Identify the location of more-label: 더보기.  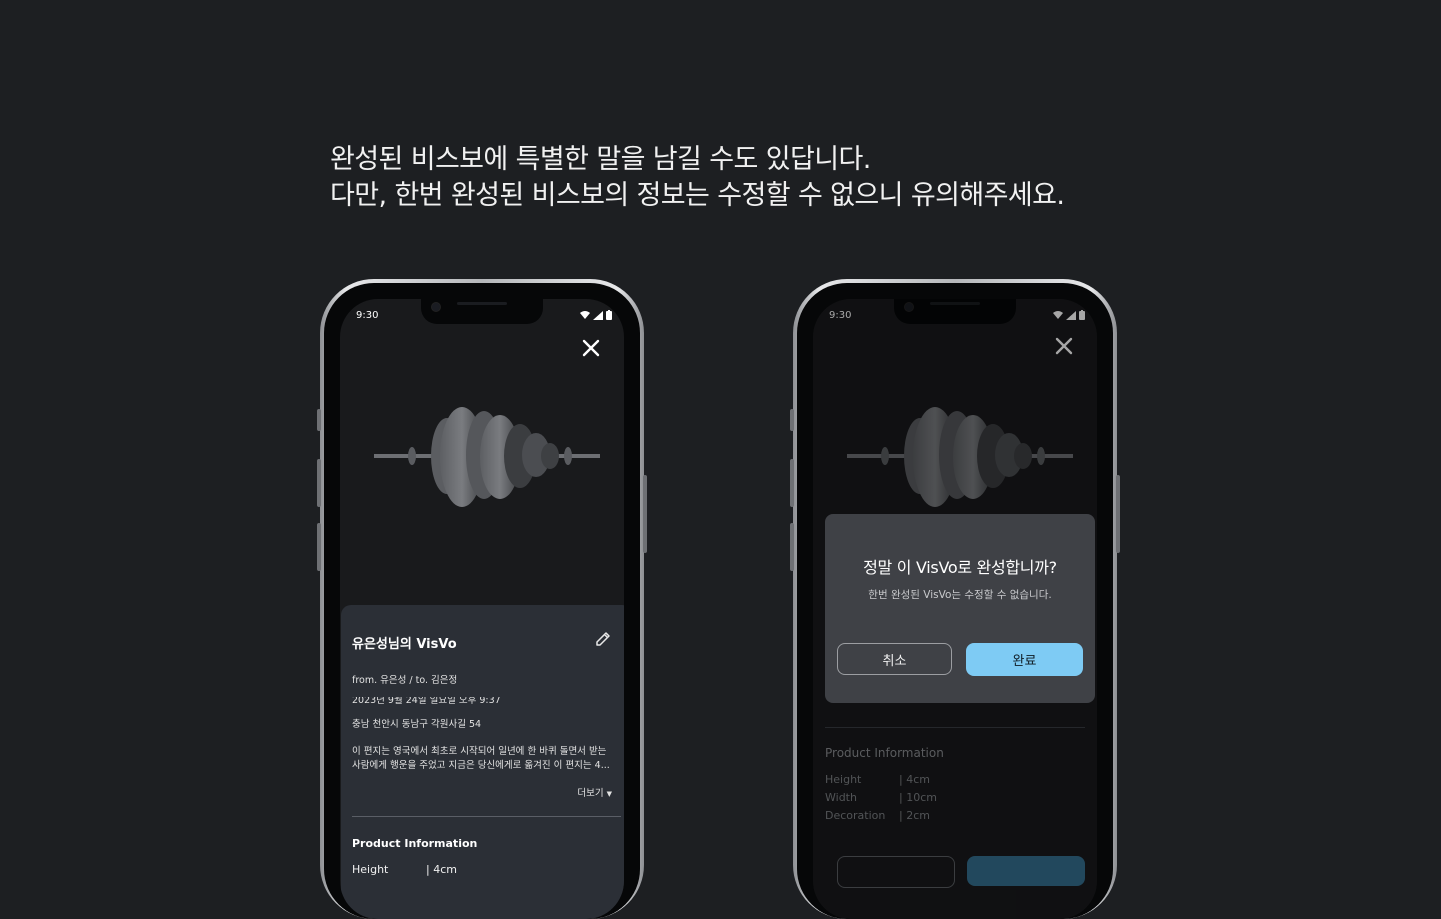
(590, 793).